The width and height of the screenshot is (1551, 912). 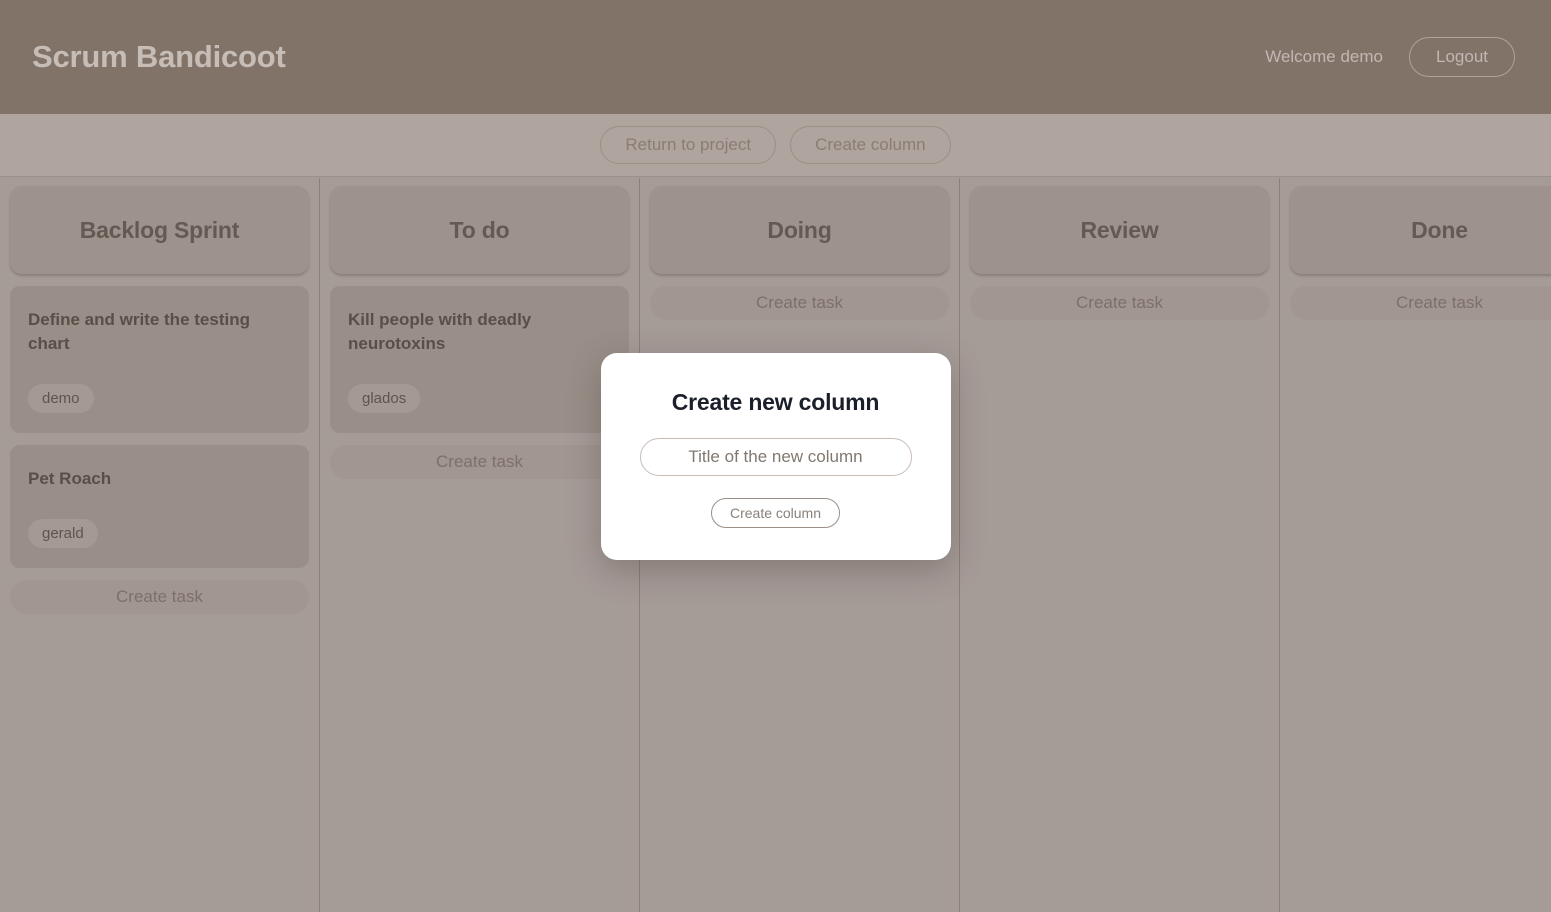 I want to click on modal-create-column-button: Create column, so click(x=775, y=512).